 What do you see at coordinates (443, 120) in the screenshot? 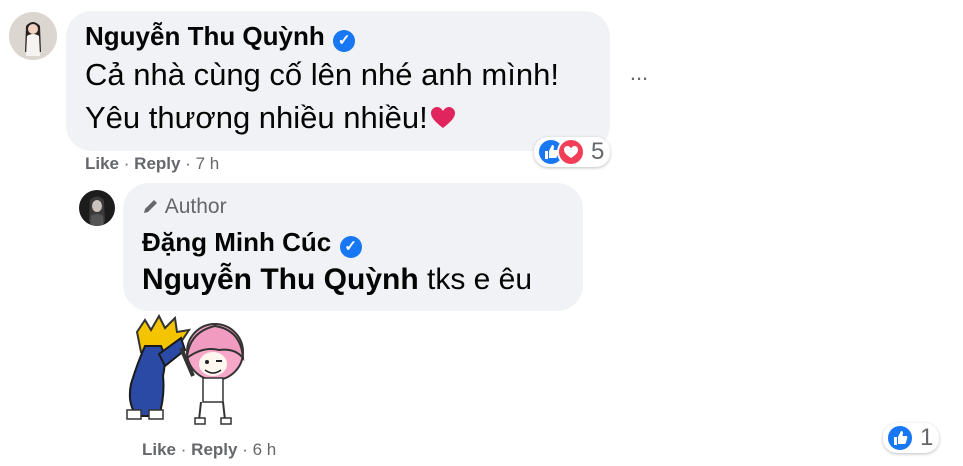
I see `red-heart-icon` at bounding box center [443, 120].